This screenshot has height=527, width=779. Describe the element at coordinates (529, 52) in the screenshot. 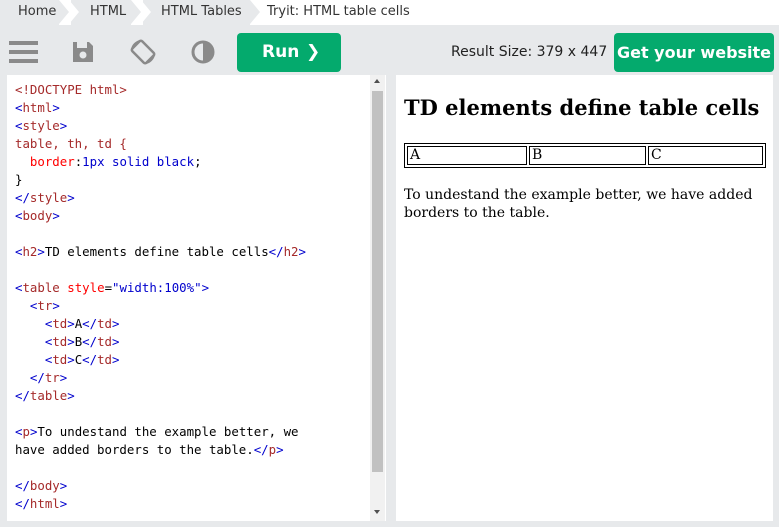

I see `result-size-readout: Result Size: 379 x 447` at that location.